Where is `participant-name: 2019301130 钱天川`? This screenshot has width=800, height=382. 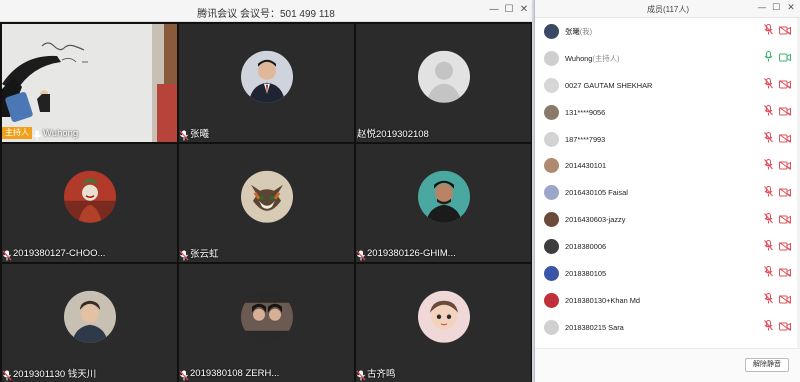 participant-name: 2019301130 钱天川 is located at coordinates (55, 374).